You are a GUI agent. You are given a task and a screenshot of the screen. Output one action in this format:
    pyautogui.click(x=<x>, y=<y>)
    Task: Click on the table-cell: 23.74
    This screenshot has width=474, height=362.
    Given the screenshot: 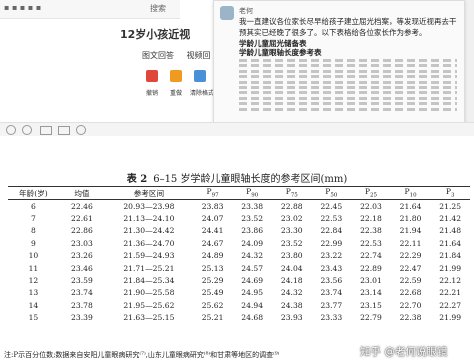 What is the action you would take?
    pyautogui.click(x=82, y=293)
    